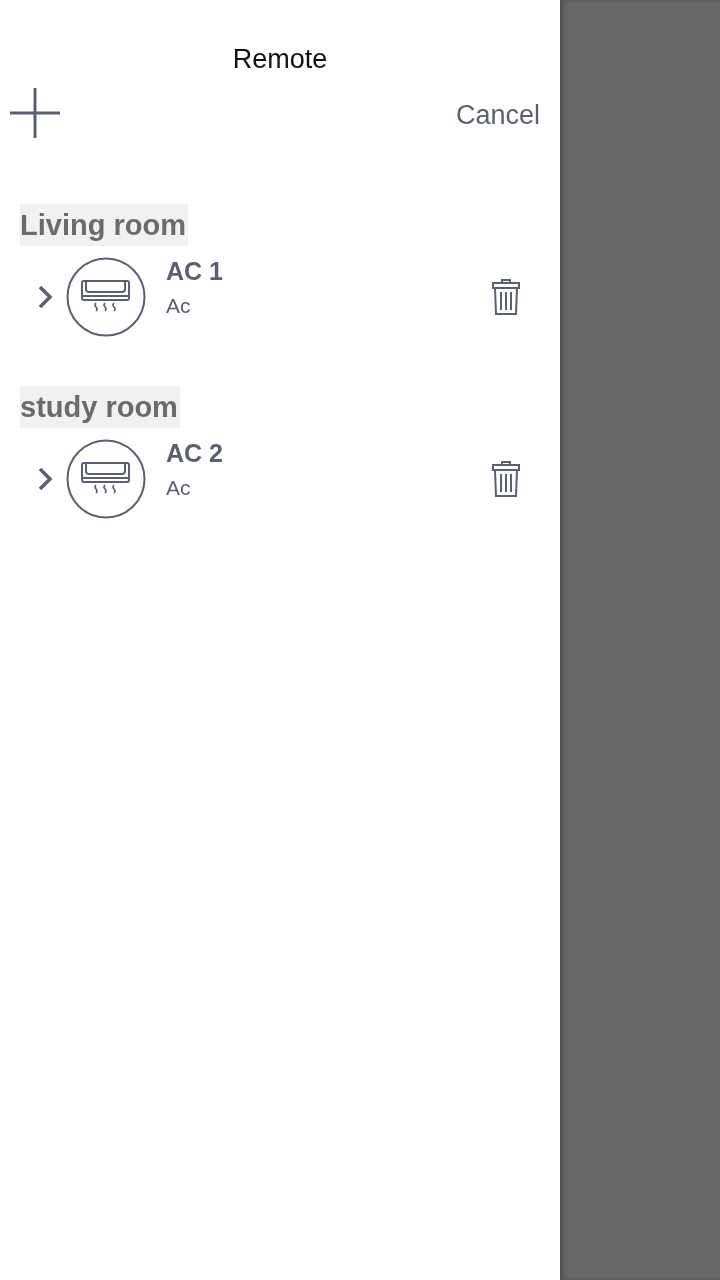 This screenshot has width=720, height=1280. What do you see at coordinates (497, 115) in the screenshot?
I see `cancel-button: Cancel` at bounding box center [497, 115].